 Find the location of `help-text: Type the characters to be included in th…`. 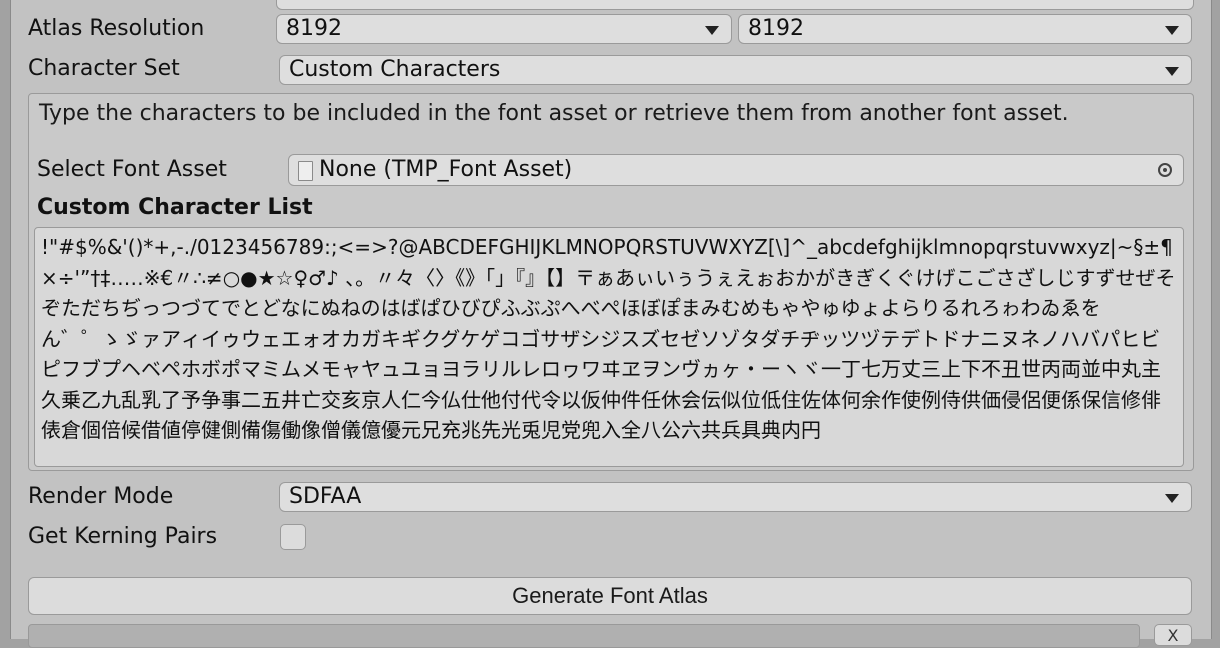

help-text: Type the characters to be included in th… is located at coordinates (554, 113).